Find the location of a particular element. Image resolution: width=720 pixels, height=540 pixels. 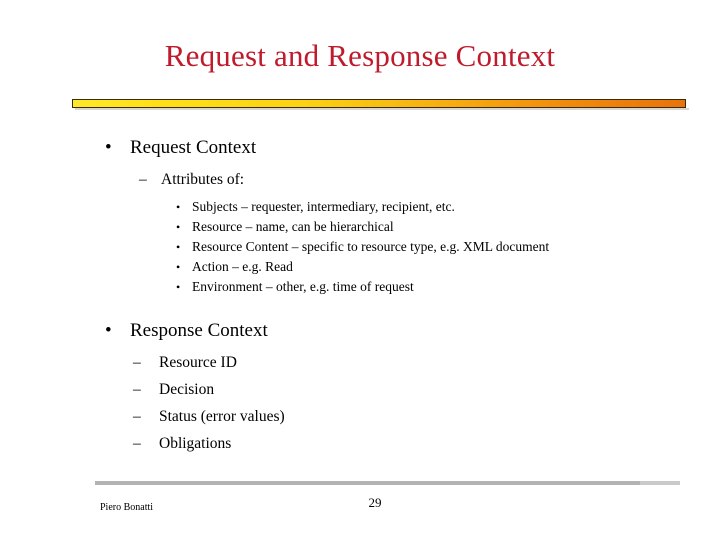

bullet-resource: • Resource – name, can be hierarchical is located at coordinates (360, 227).